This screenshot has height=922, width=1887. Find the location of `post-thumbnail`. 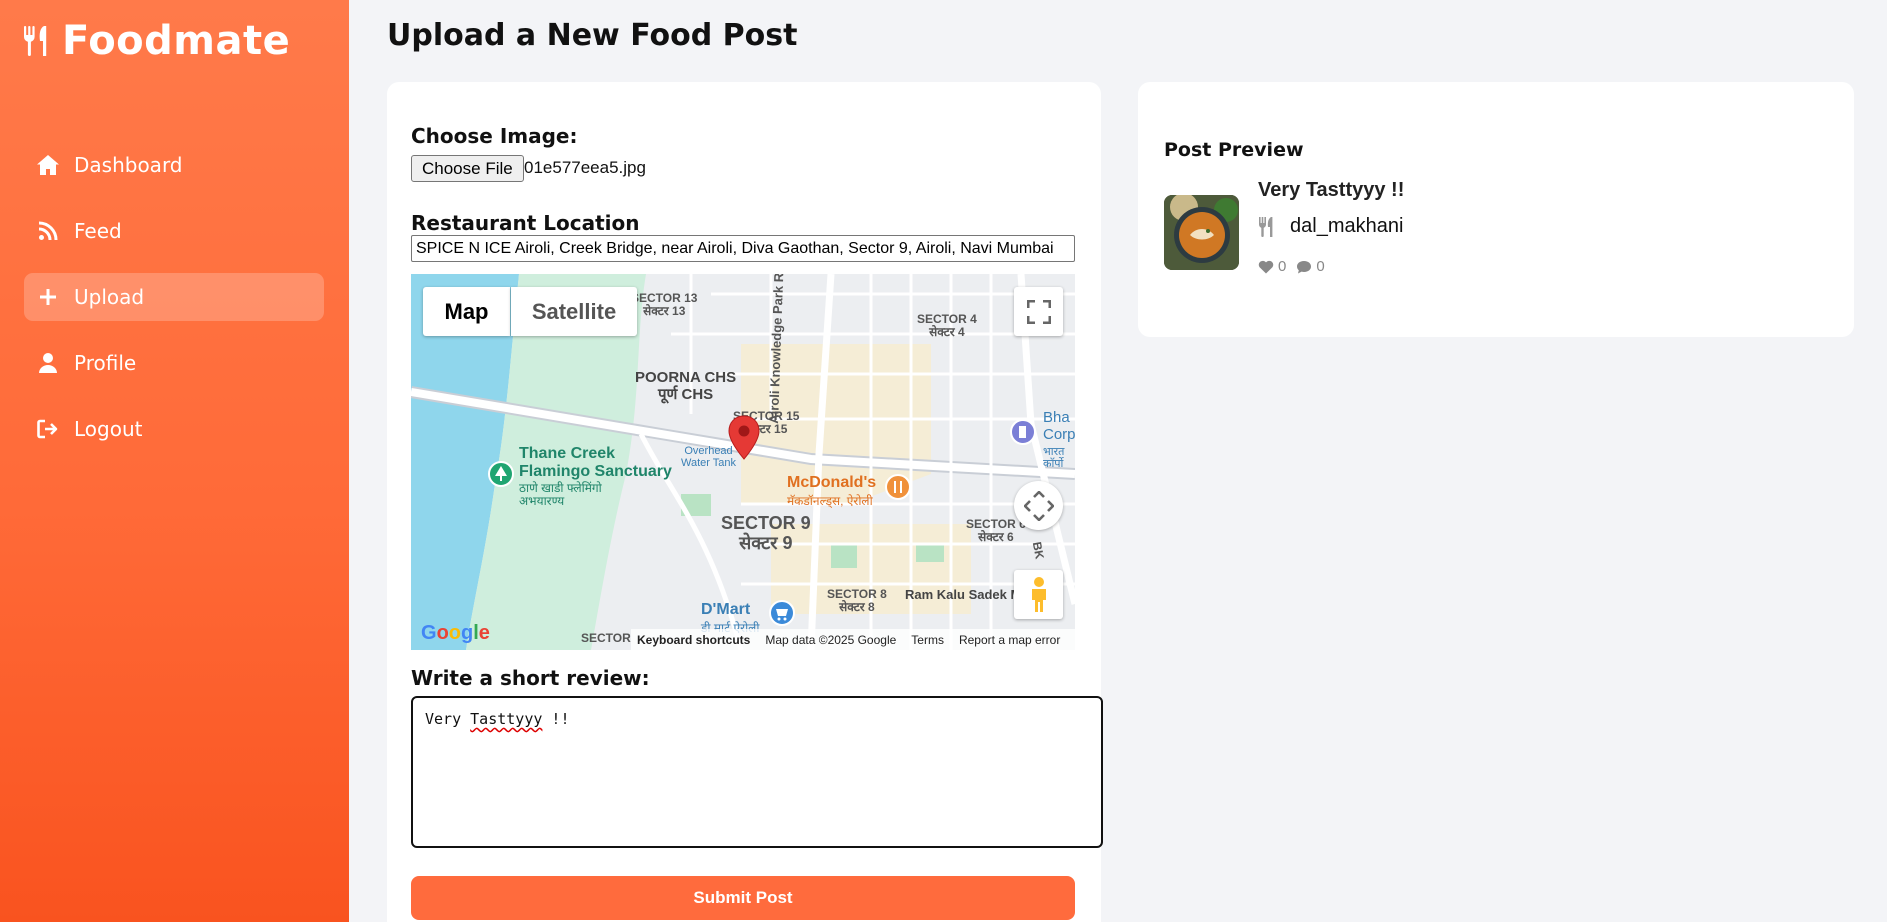

post-thumbnail is located at coordinates (1201, 232).